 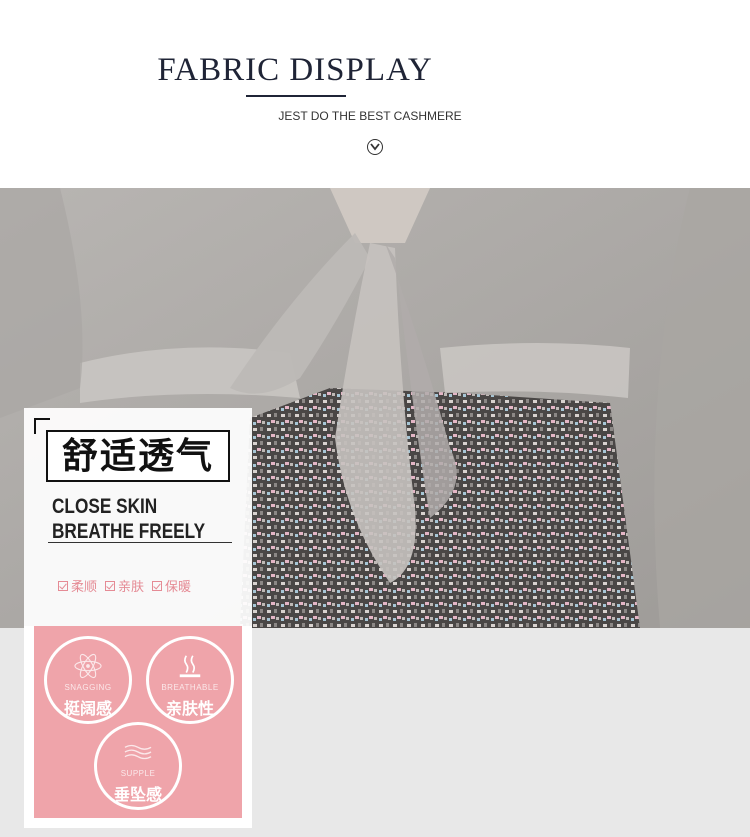 What do you see at coordinates (140, 542) in the screenshot?
I see `card-divider` at bounding box center [140, 542].